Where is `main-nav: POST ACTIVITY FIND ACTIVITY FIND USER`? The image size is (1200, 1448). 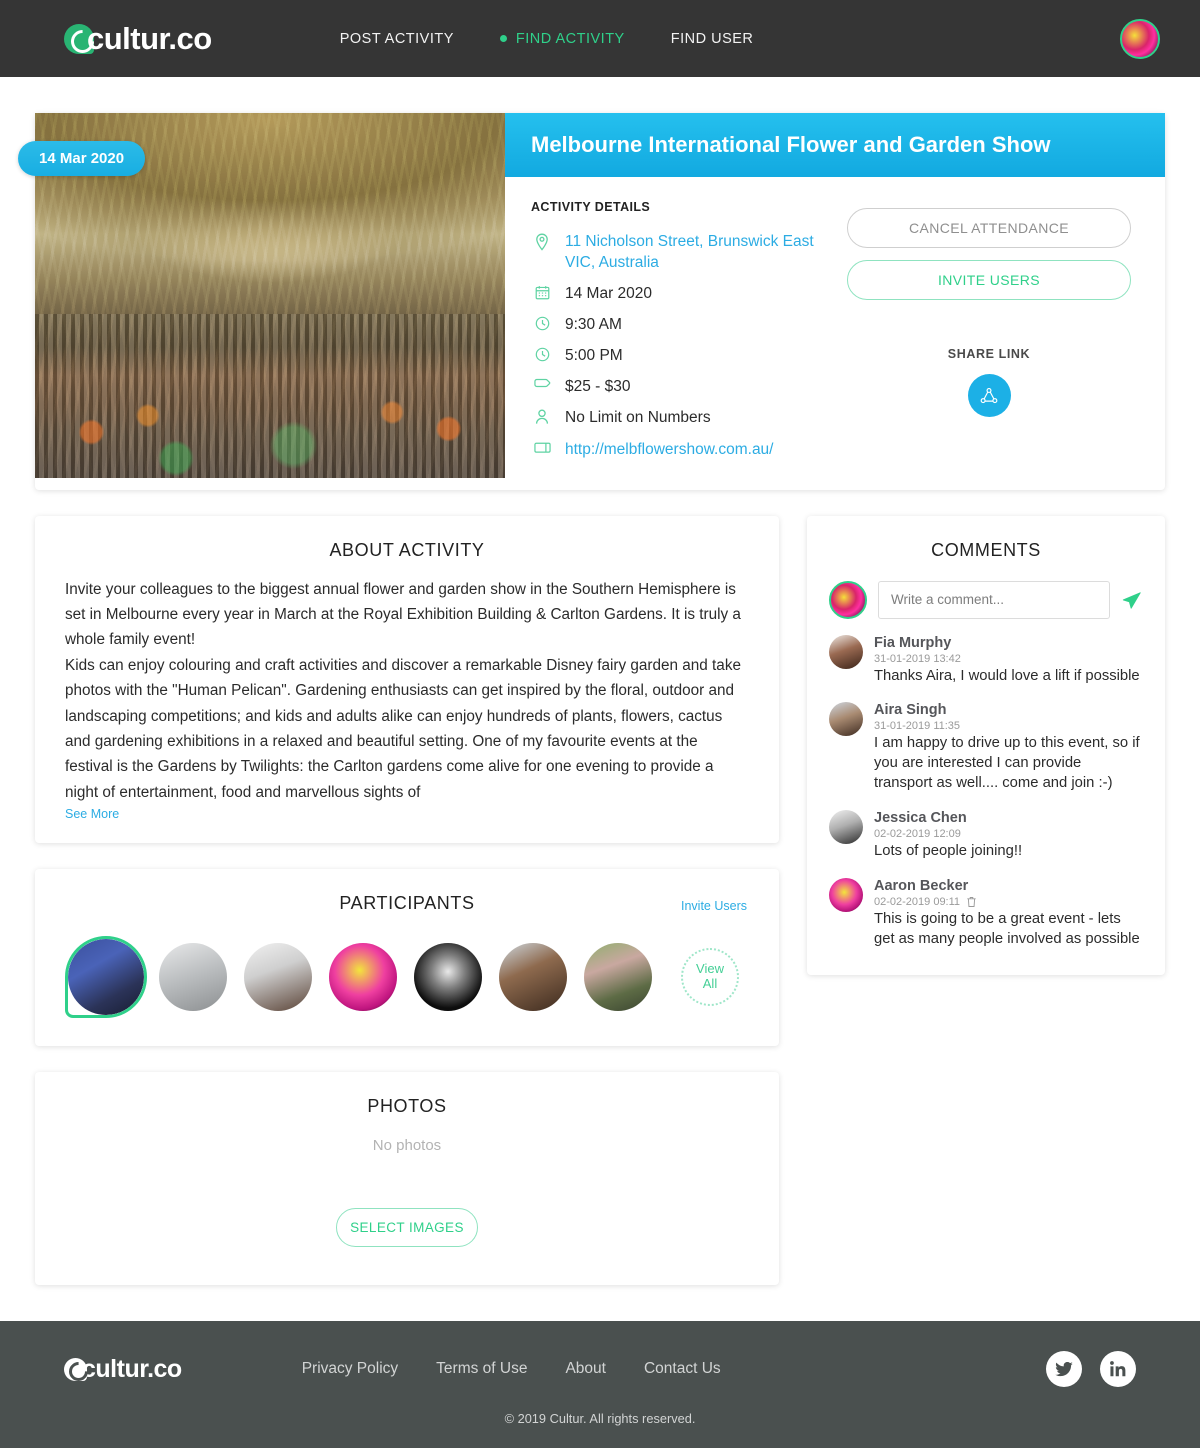 main-nav: POST ACTIVITY FIND ACTIVITY FIND USER is located at coordinates (547, 39).